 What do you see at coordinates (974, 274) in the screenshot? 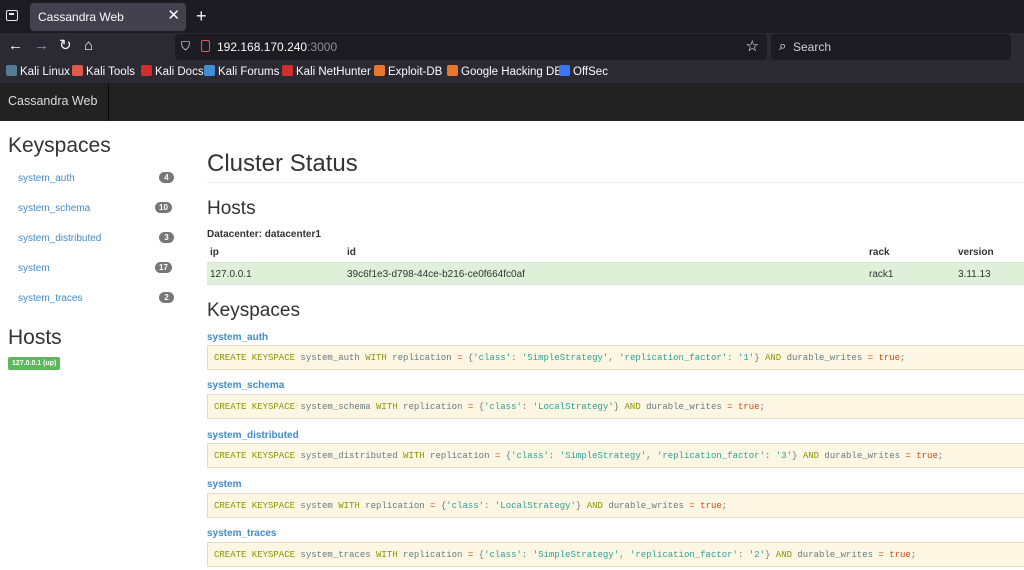
I see `cell-version: 3.11.13` at bounding box center [974, 274].